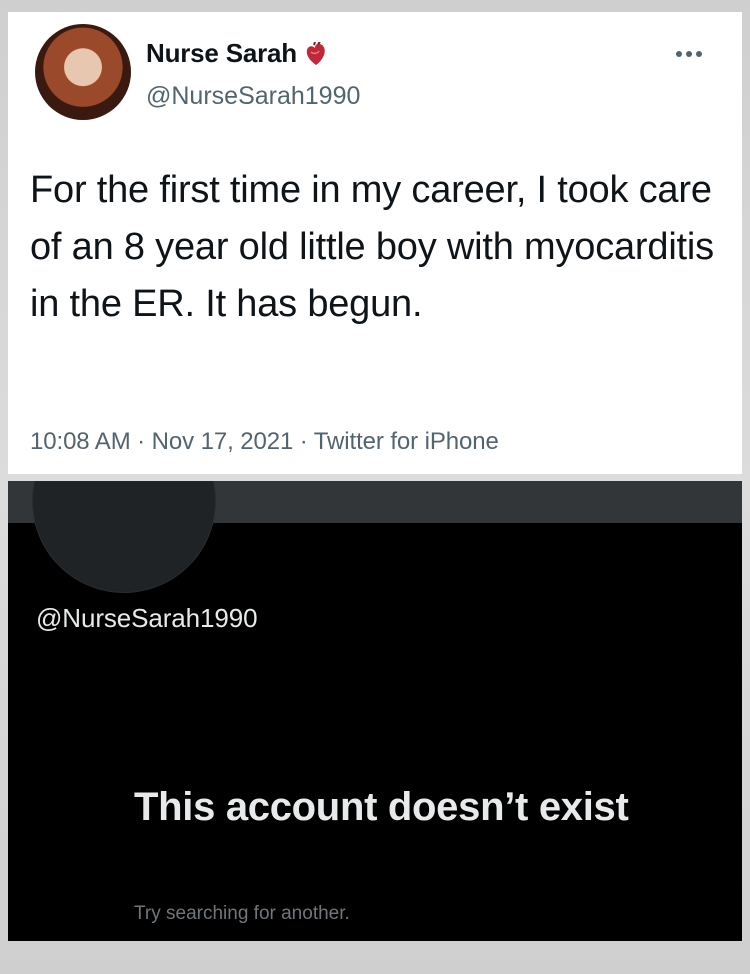 Image resolution: width=750 pixels, height=974 pixels. I want to click on profile-handle: @NurseSarah1990, so click(147, 618).